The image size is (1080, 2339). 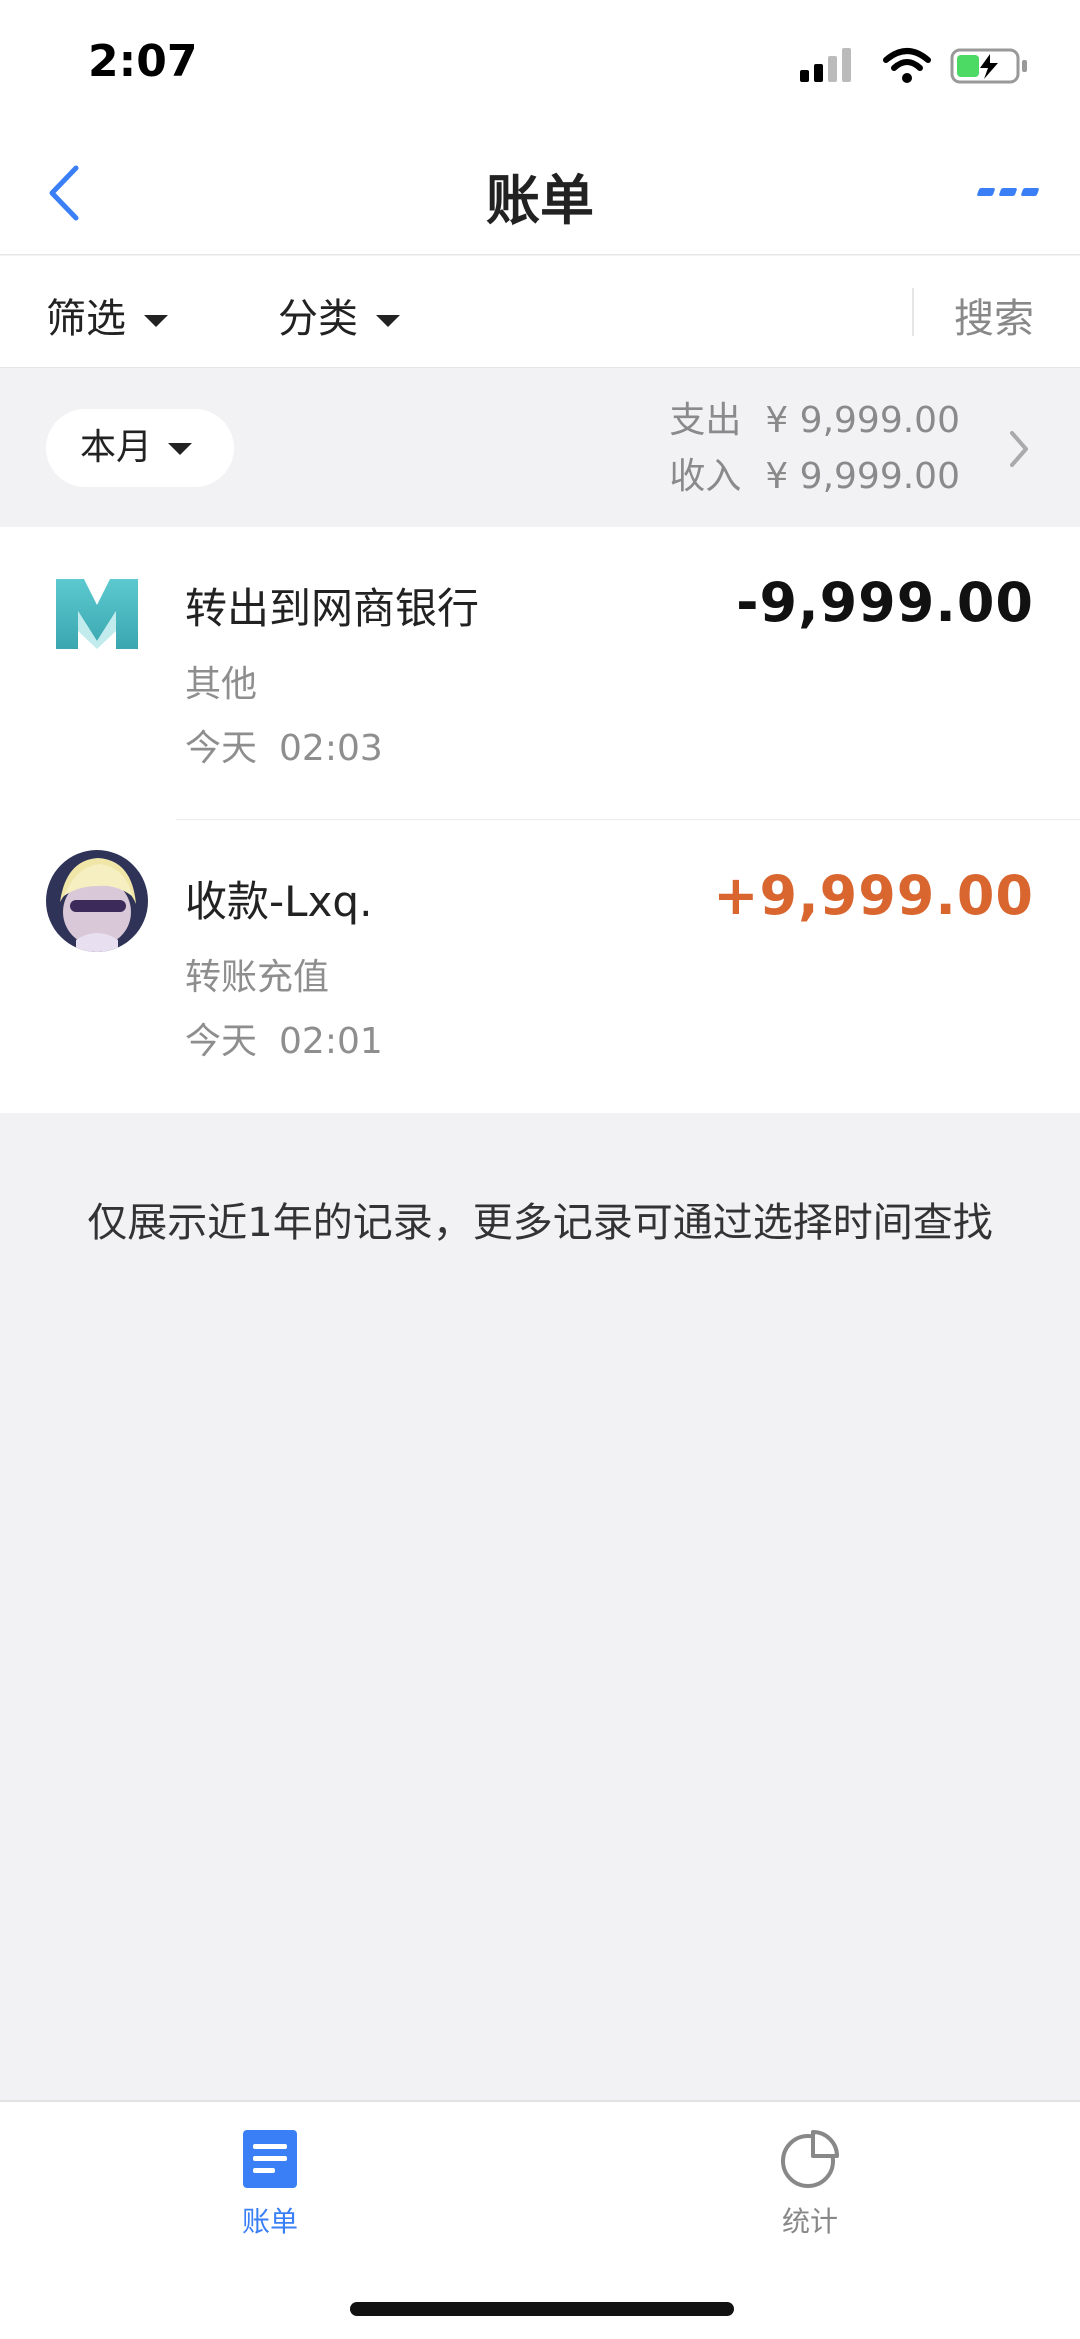 I want to click on navigation-bar: 账单, so click(x=540, y=193).